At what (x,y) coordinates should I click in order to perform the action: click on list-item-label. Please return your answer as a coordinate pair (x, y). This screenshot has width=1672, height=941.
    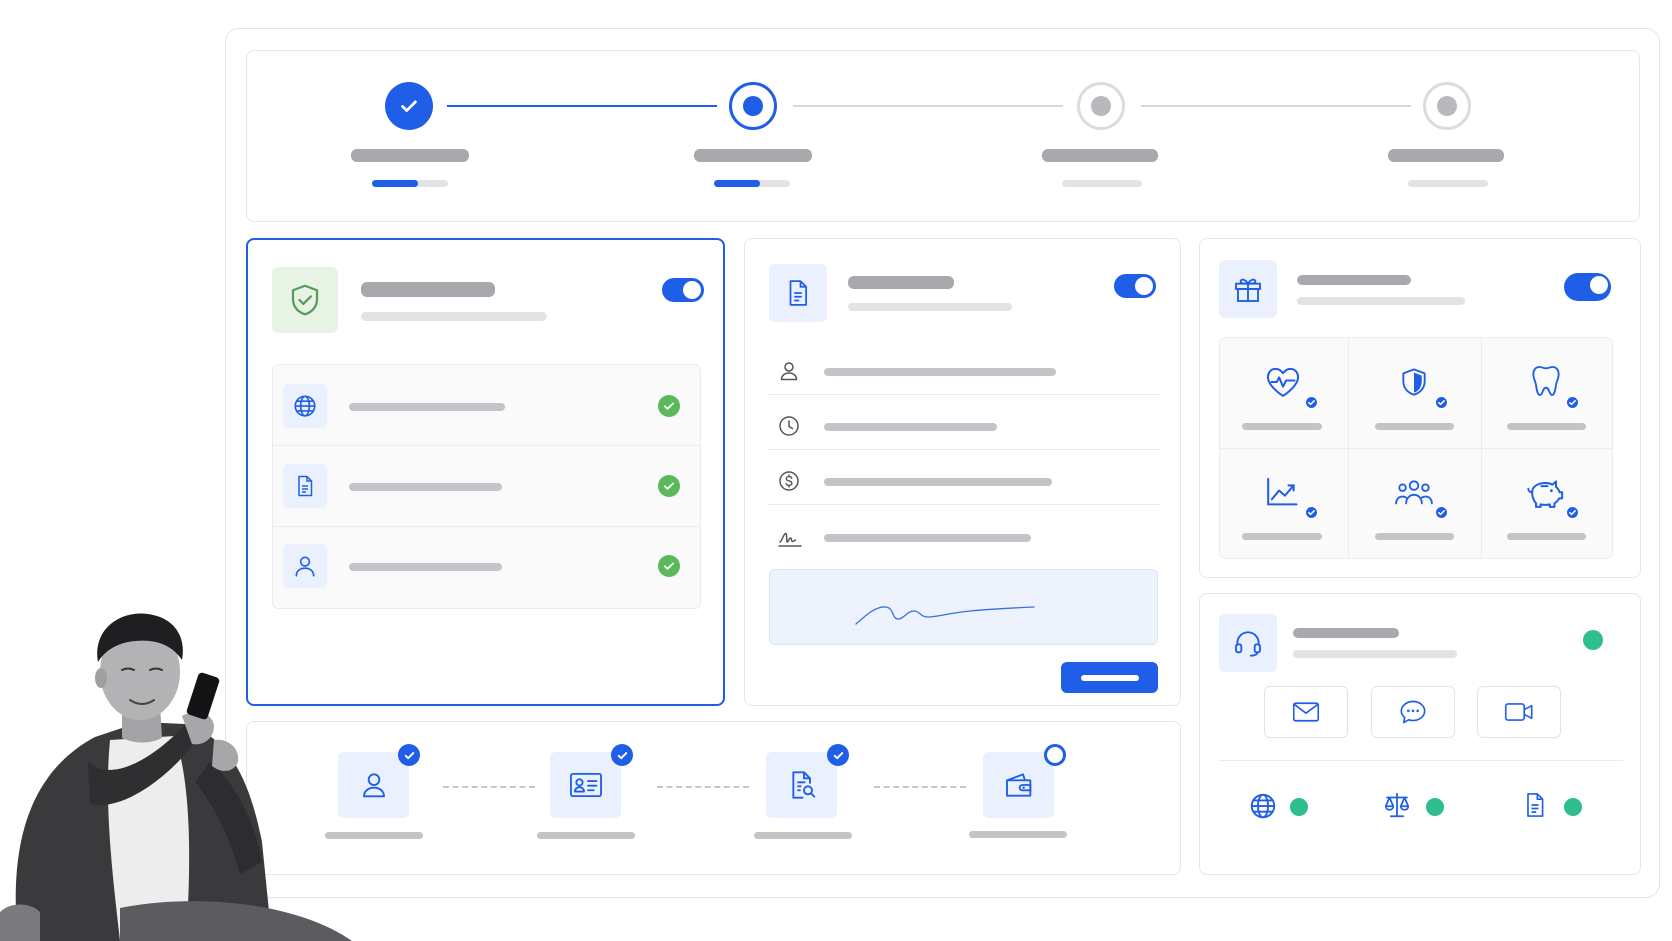
    Looking at the image, I should click on (425, 567).